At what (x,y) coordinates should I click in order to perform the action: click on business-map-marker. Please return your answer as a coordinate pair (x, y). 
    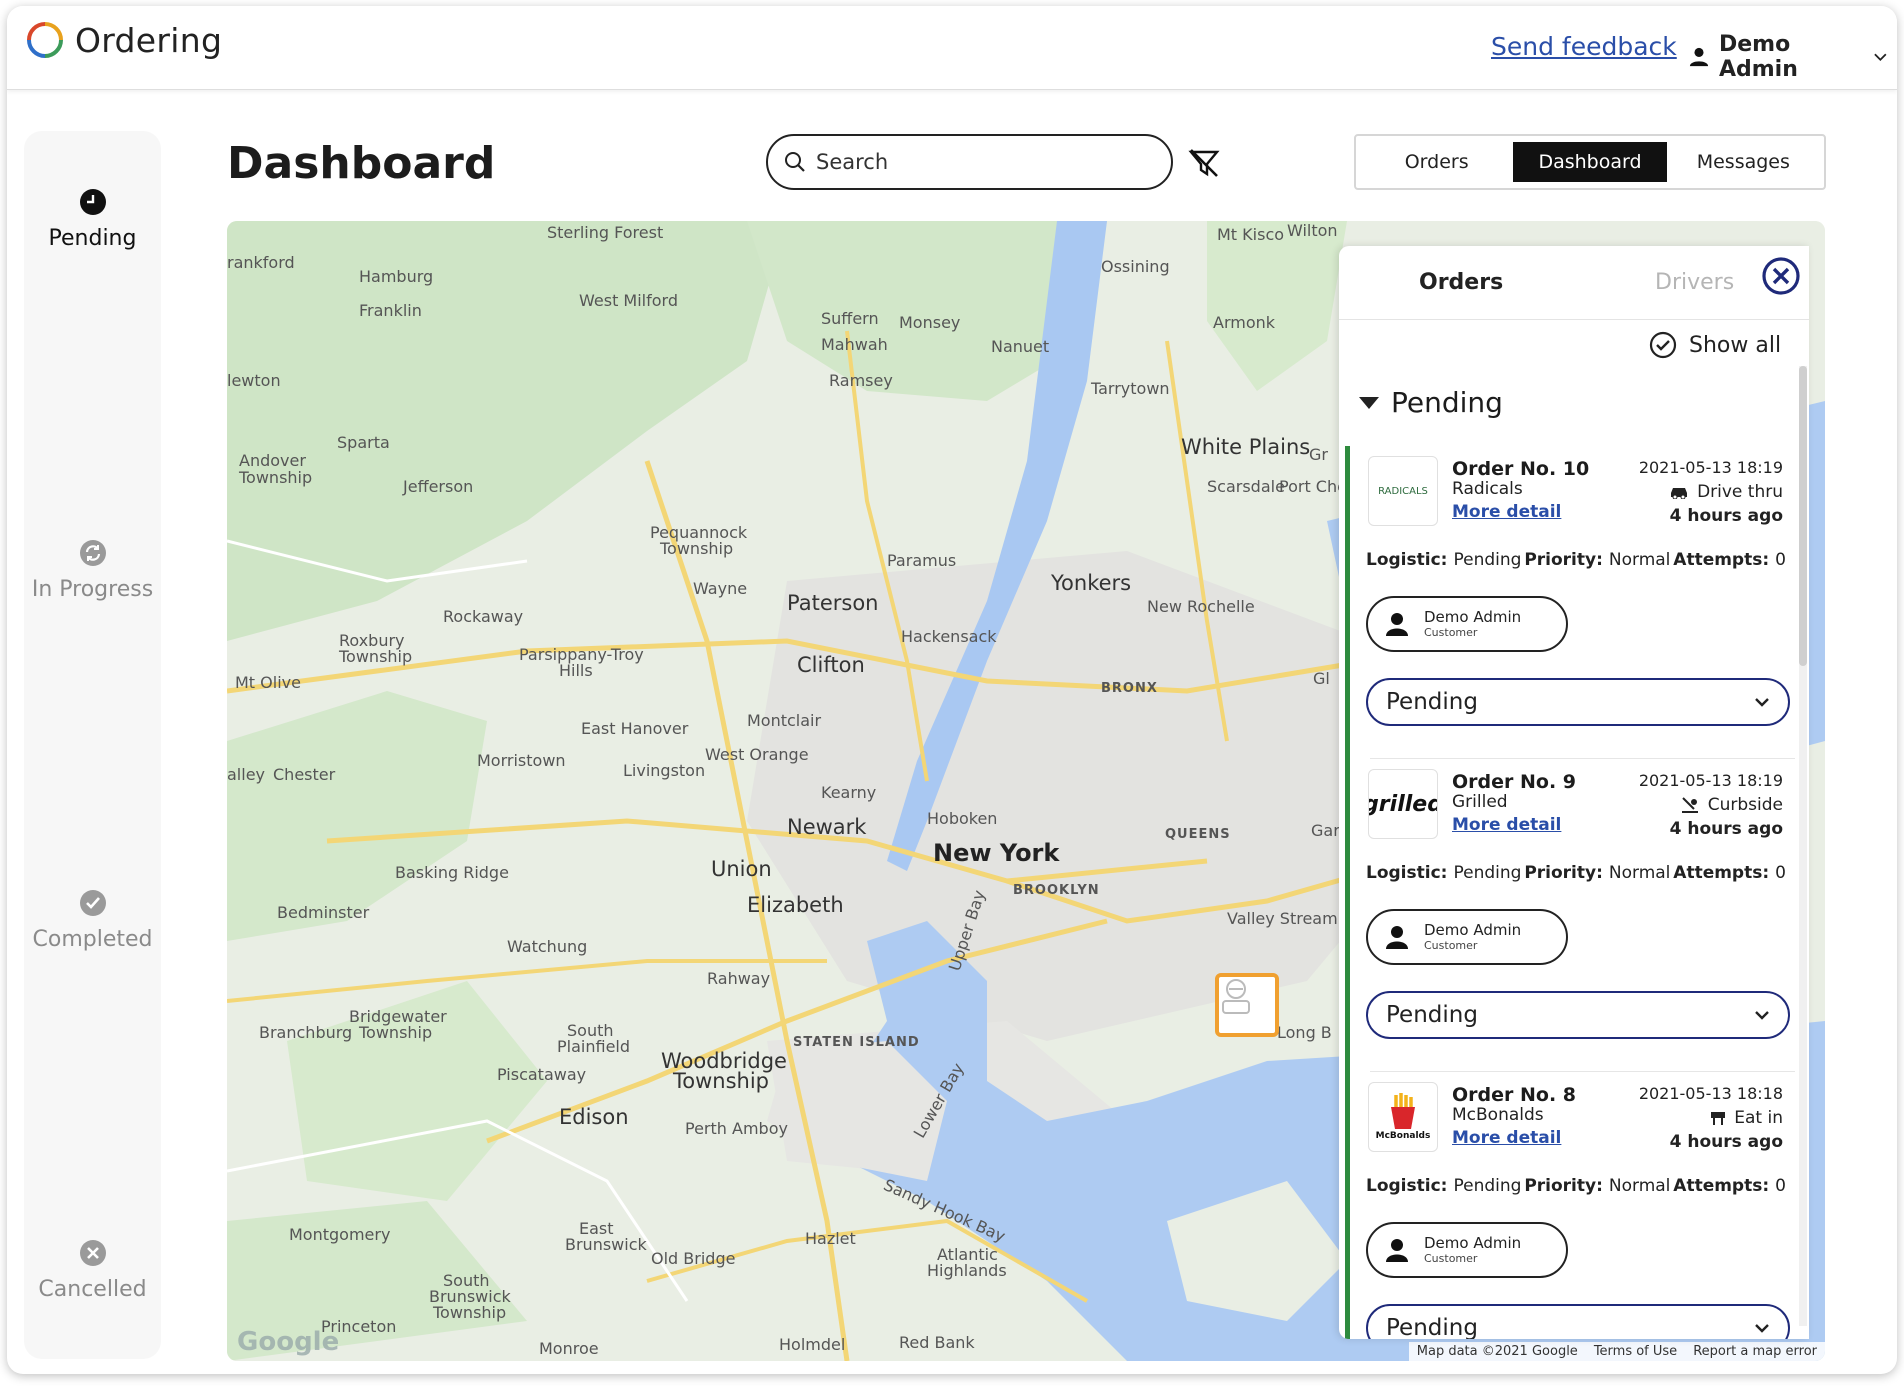
    Looking at the image, I should click on (1247, 1005).